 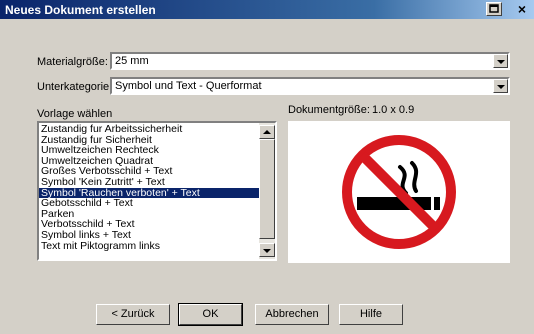 I want to click on list-item: Zustandig fur Arbeitssicherheit, so click(x=150, y=129).